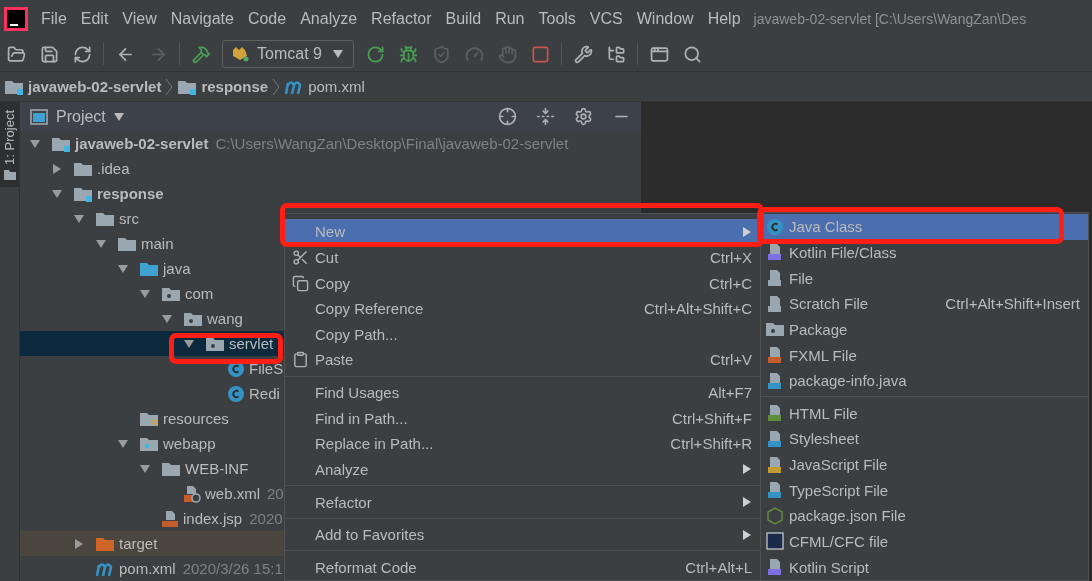  What do you see at coordinates (801, 278) in the screenshot?
I see `menu-item-label: File` at bounding box center [801, 278].